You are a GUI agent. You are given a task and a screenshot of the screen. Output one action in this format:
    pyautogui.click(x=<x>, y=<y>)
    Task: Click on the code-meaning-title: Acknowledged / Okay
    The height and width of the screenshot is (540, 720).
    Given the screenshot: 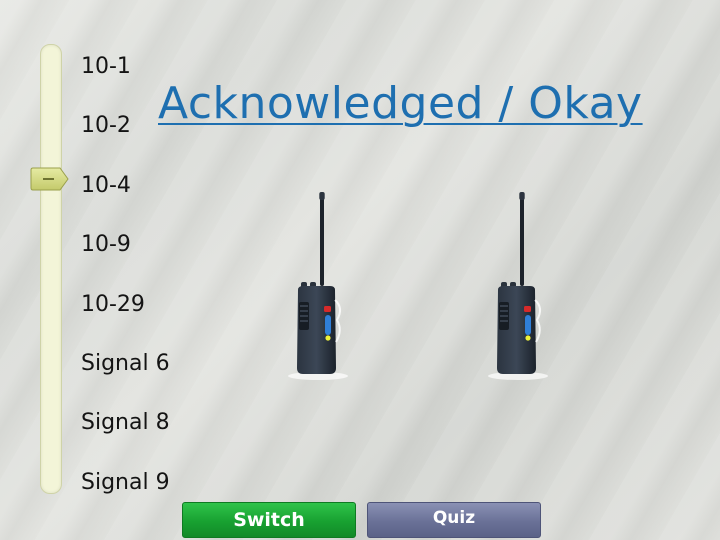 What is the action you would take?
    pyautogui.click(x=400, y=103)
    